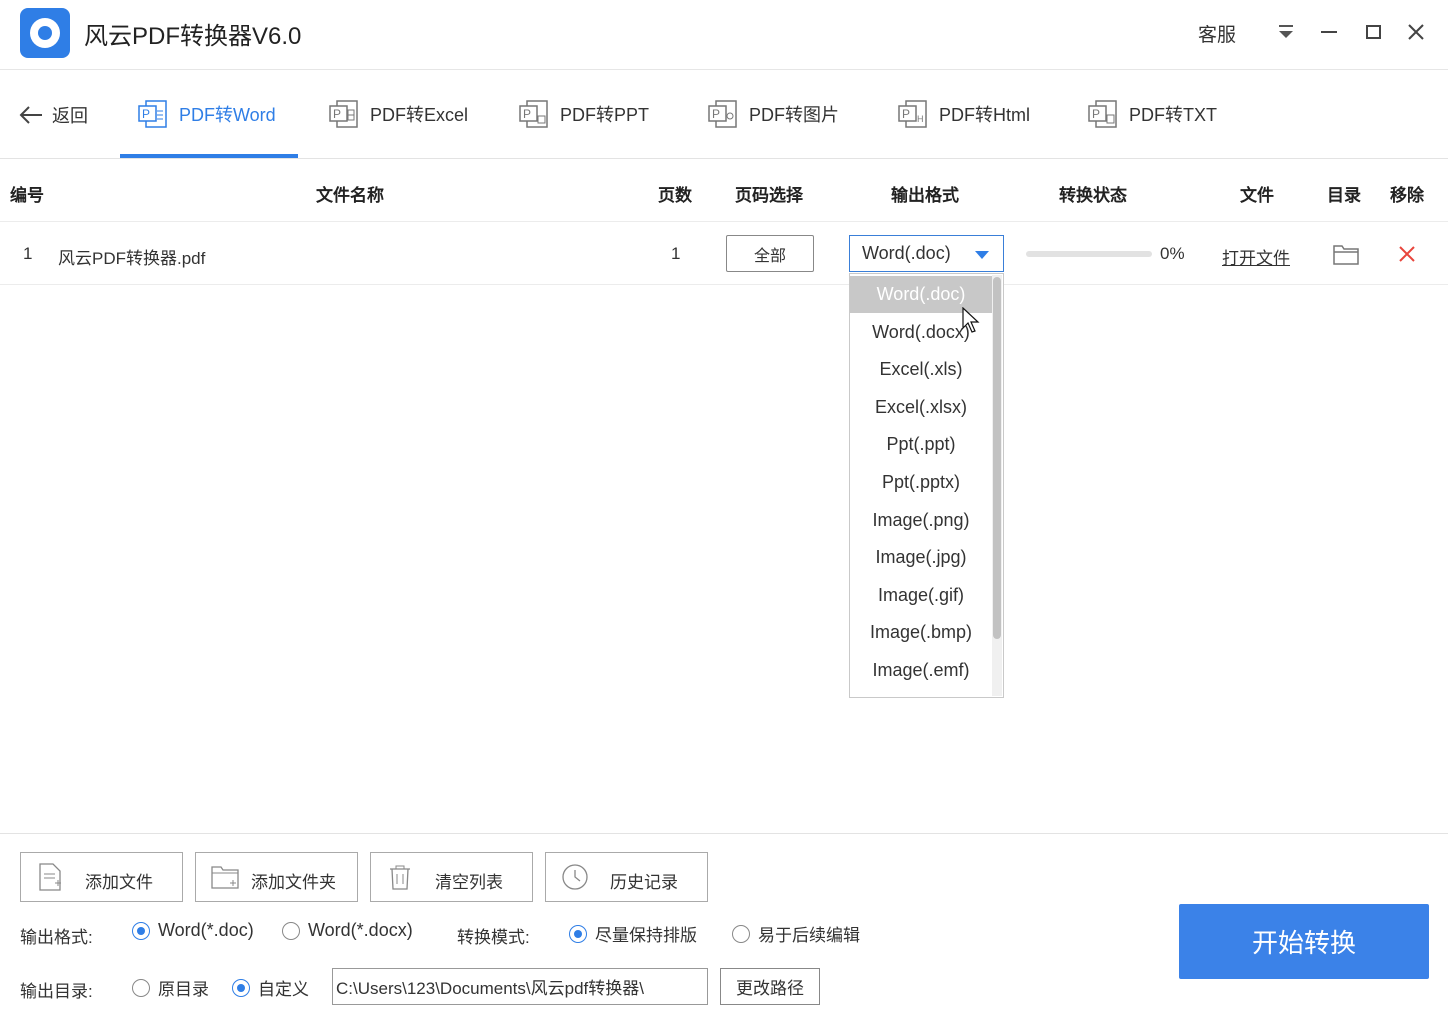 Image resolution: width=1448 pixels, height=1025 pixels. I want to click on format-docx-label: Word(*.docx), so click(360, 930).